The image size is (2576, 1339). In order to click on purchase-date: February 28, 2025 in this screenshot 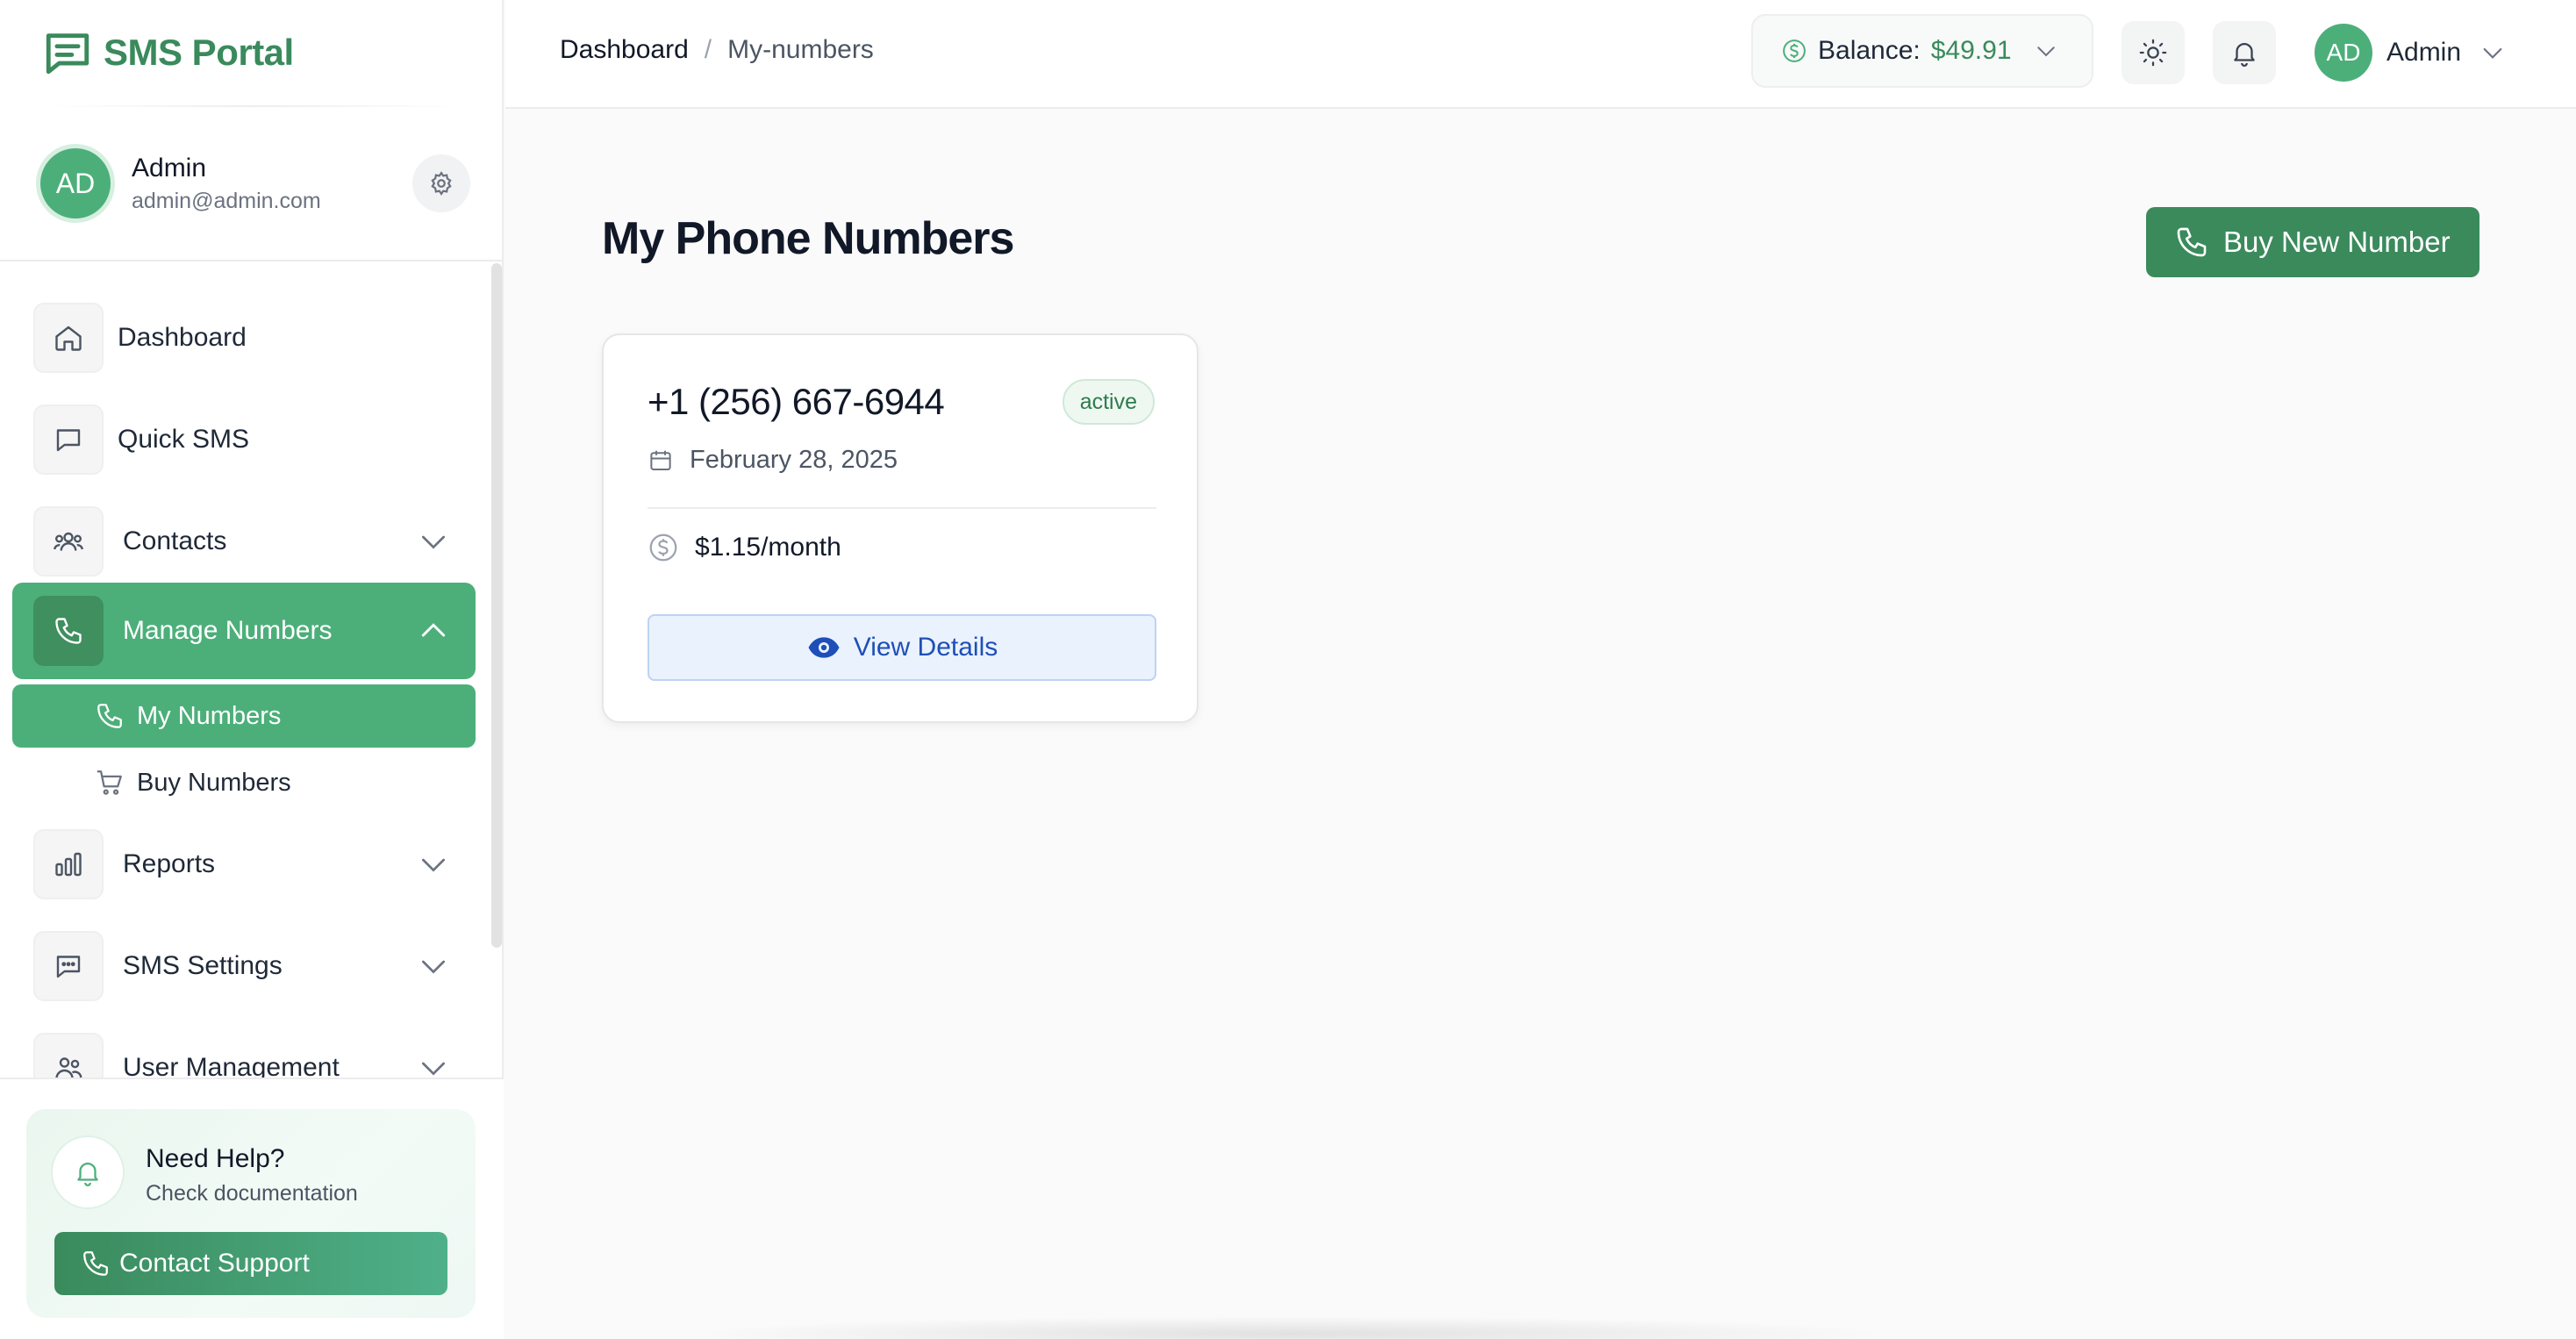, I will do `click(773, 460)`.